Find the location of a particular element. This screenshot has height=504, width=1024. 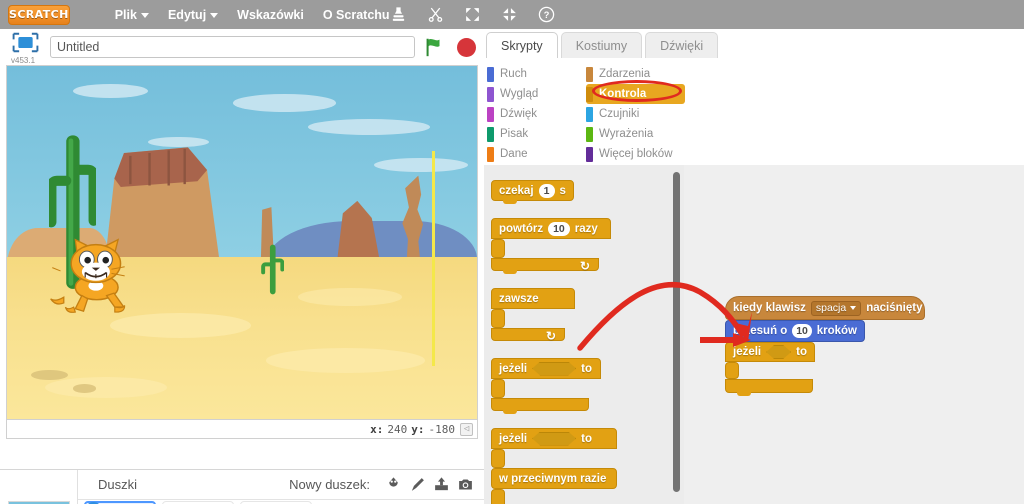

stamp-icon is located at coordinates (398, 14).